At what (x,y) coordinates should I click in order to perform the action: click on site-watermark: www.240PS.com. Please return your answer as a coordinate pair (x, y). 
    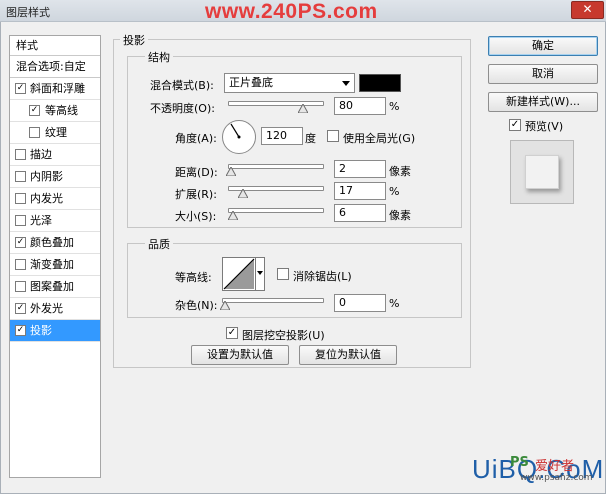
    Looking at the image, I should click on (291, 11).